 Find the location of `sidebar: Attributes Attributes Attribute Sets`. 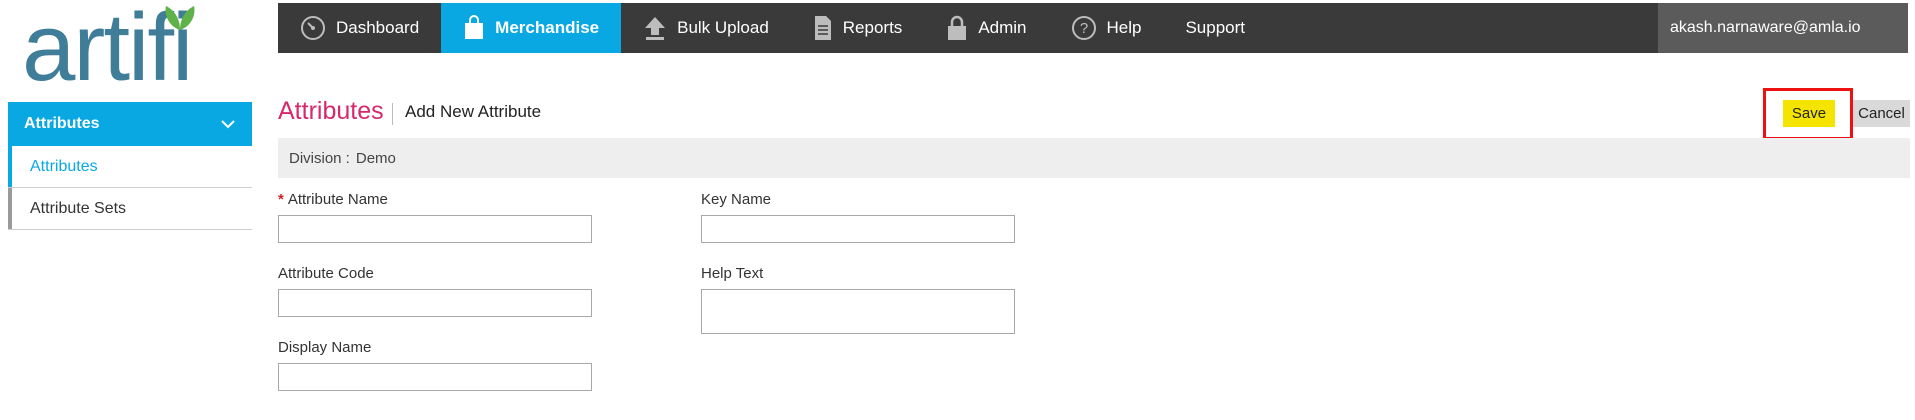

sidebar: Attributes Attributes Attribute Sets is located at coordinates (130, 166).